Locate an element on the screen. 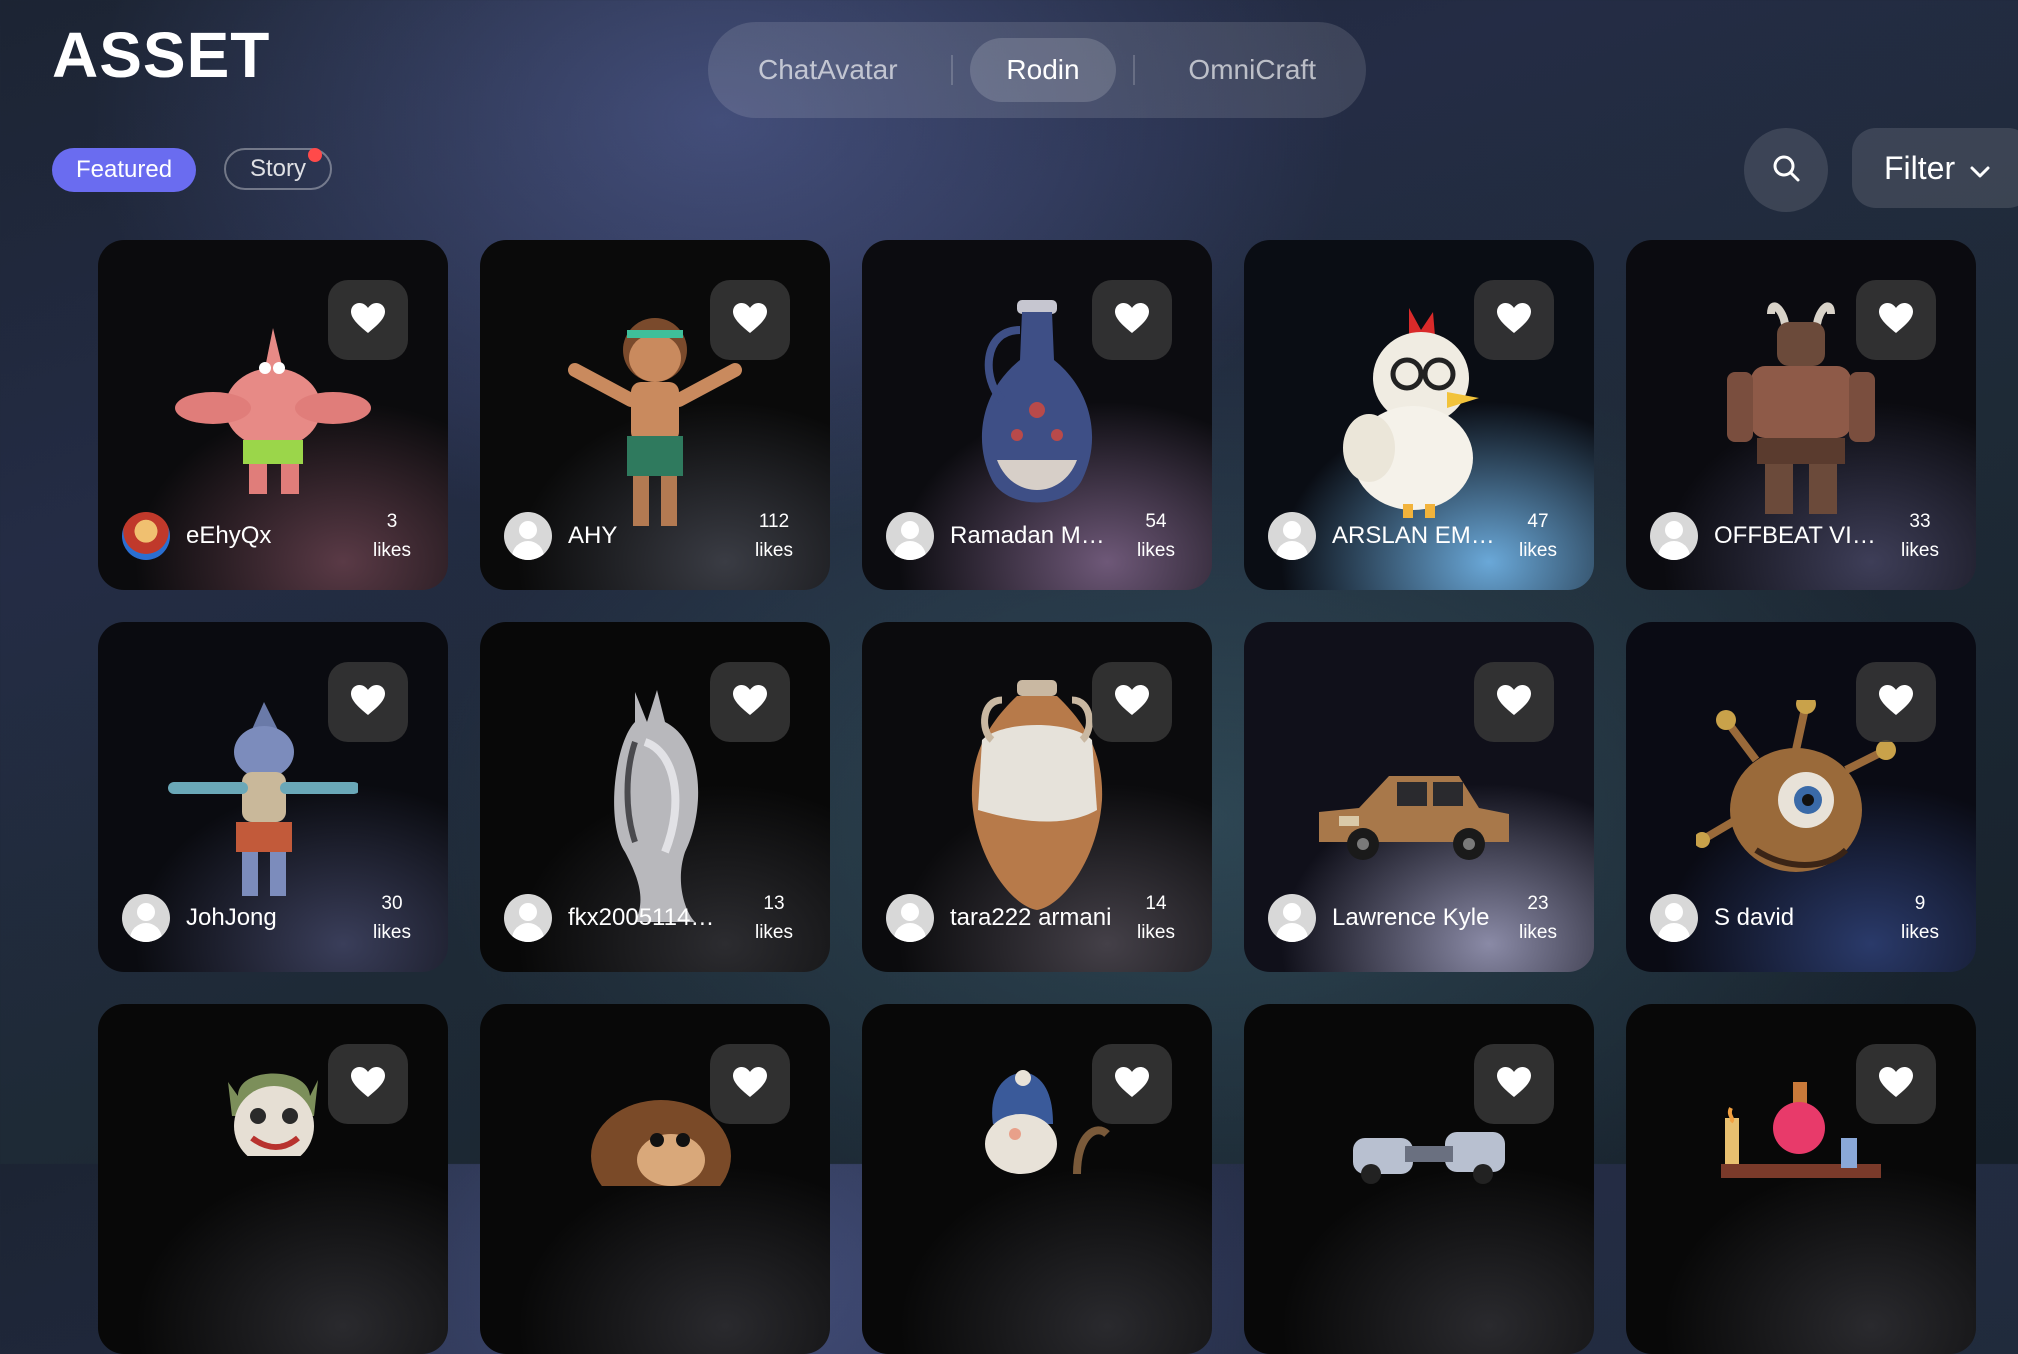 This screenshot has width=2018, height=1354. like-count: 3 likes is located at coordinates (392, 536).